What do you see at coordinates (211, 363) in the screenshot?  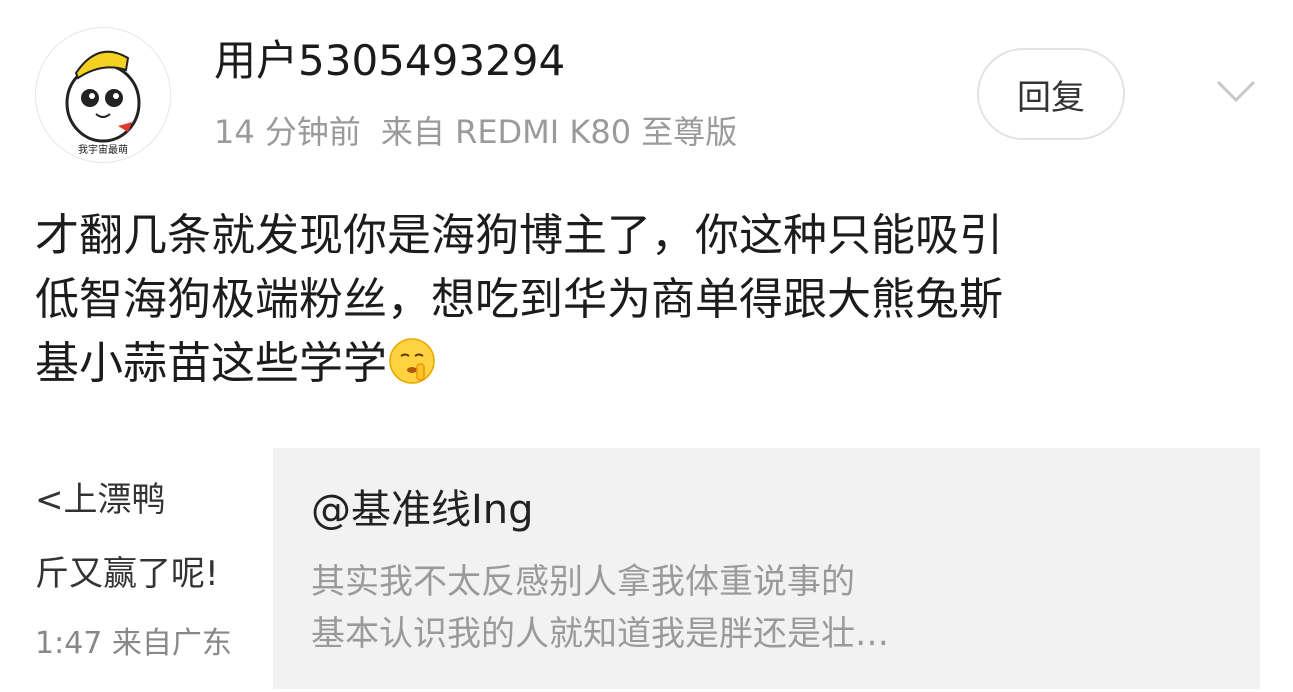 I see `content-line-text: 基小蒜苗这些学学` at bounding box center [211, 363].